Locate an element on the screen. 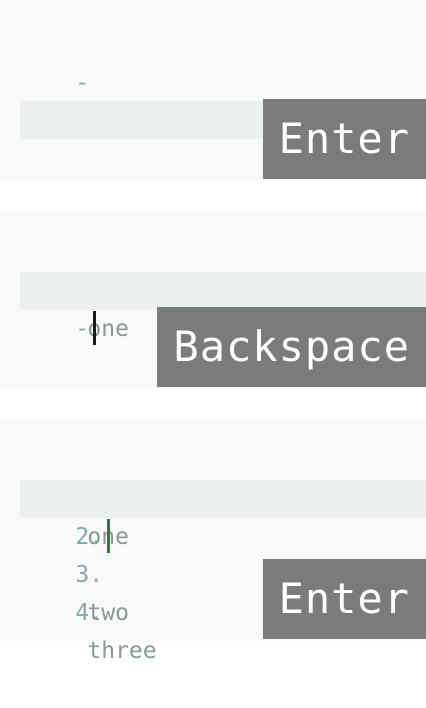 The image size is (426, 708). key-label-backspace: Backspace is located at coordinates (291, 347).